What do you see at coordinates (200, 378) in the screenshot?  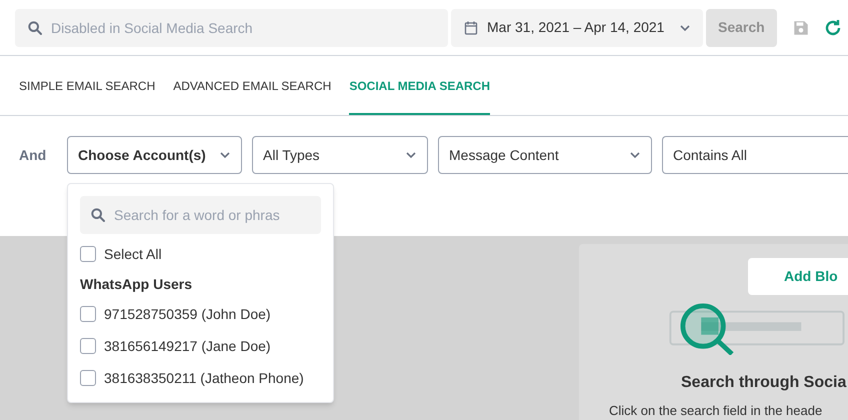 I see `checkbox-option: 381638350211 (Jatheon Phone)` at bounding box center [200, 378].